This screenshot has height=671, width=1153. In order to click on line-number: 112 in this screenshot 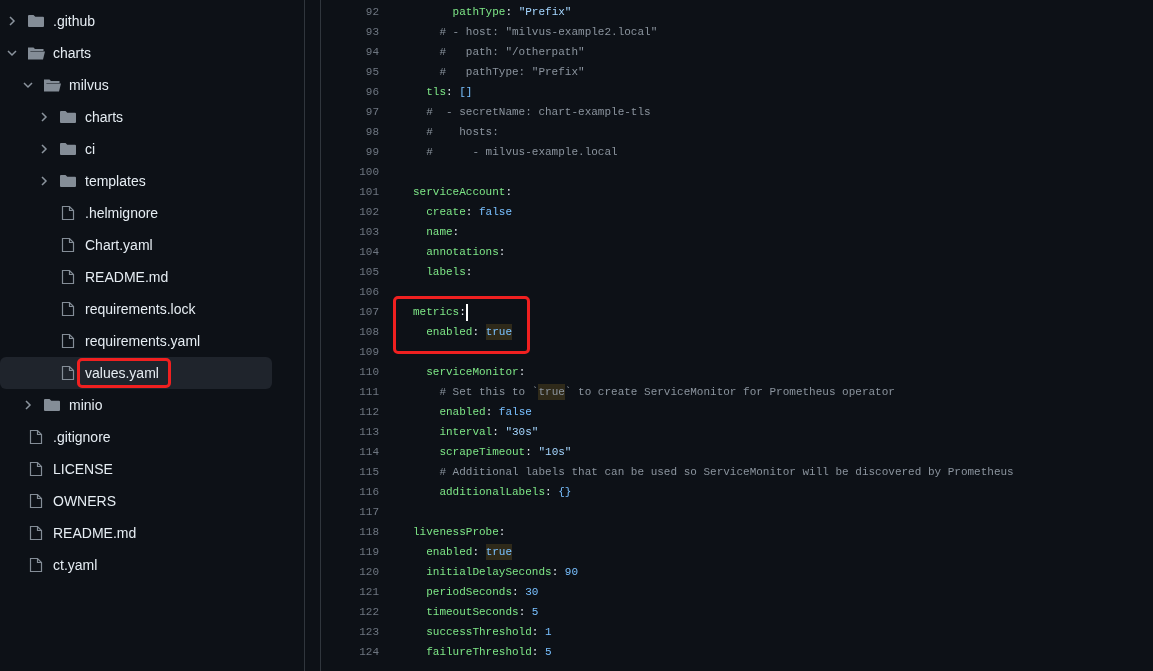, I will do `click(368, 412)`.